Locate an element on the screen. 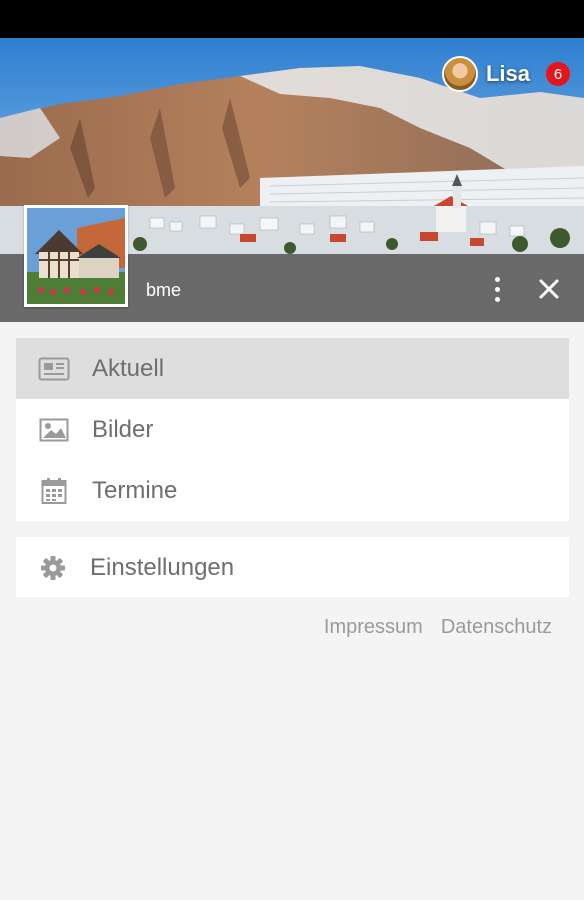 The width and height of the screenshot is (584, 900). group-avatar is located at coordinates (76, 256).